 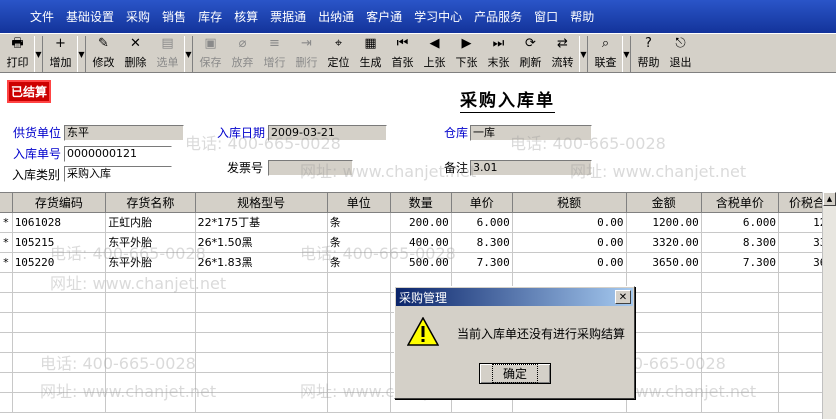 I want to click on help-button: ? 帮助, so click(x=648, y=54).